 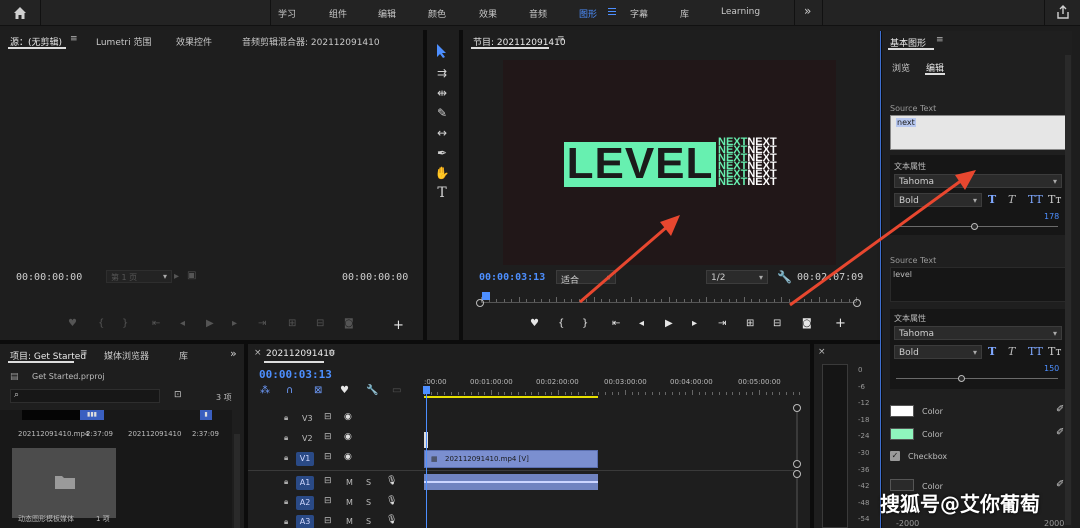 I want to click on annotation-arrows, so click(x=777, y=238).